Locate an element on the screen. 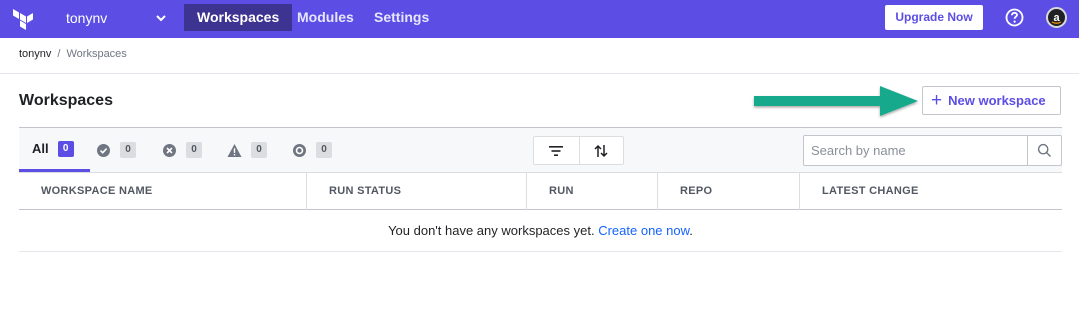 The height and width of the screenshot is (310, 1079). nav-modules: Modules is located at coordinates (325, 17).